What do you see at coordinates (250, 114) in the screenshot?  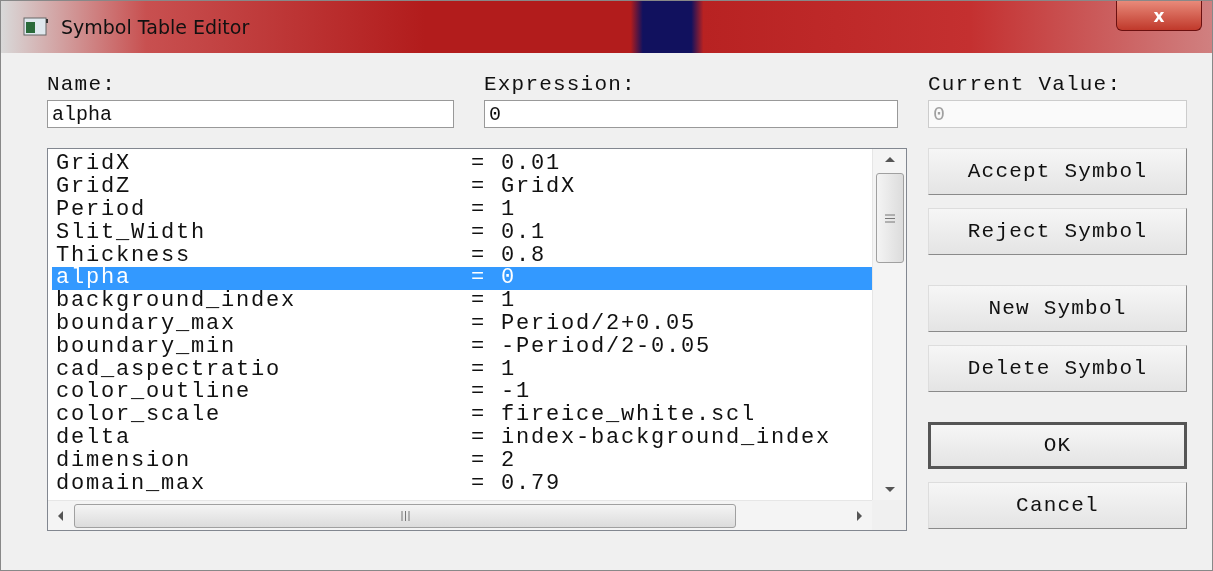 I see `text-field: alpha` at bounding box center [250, 114].